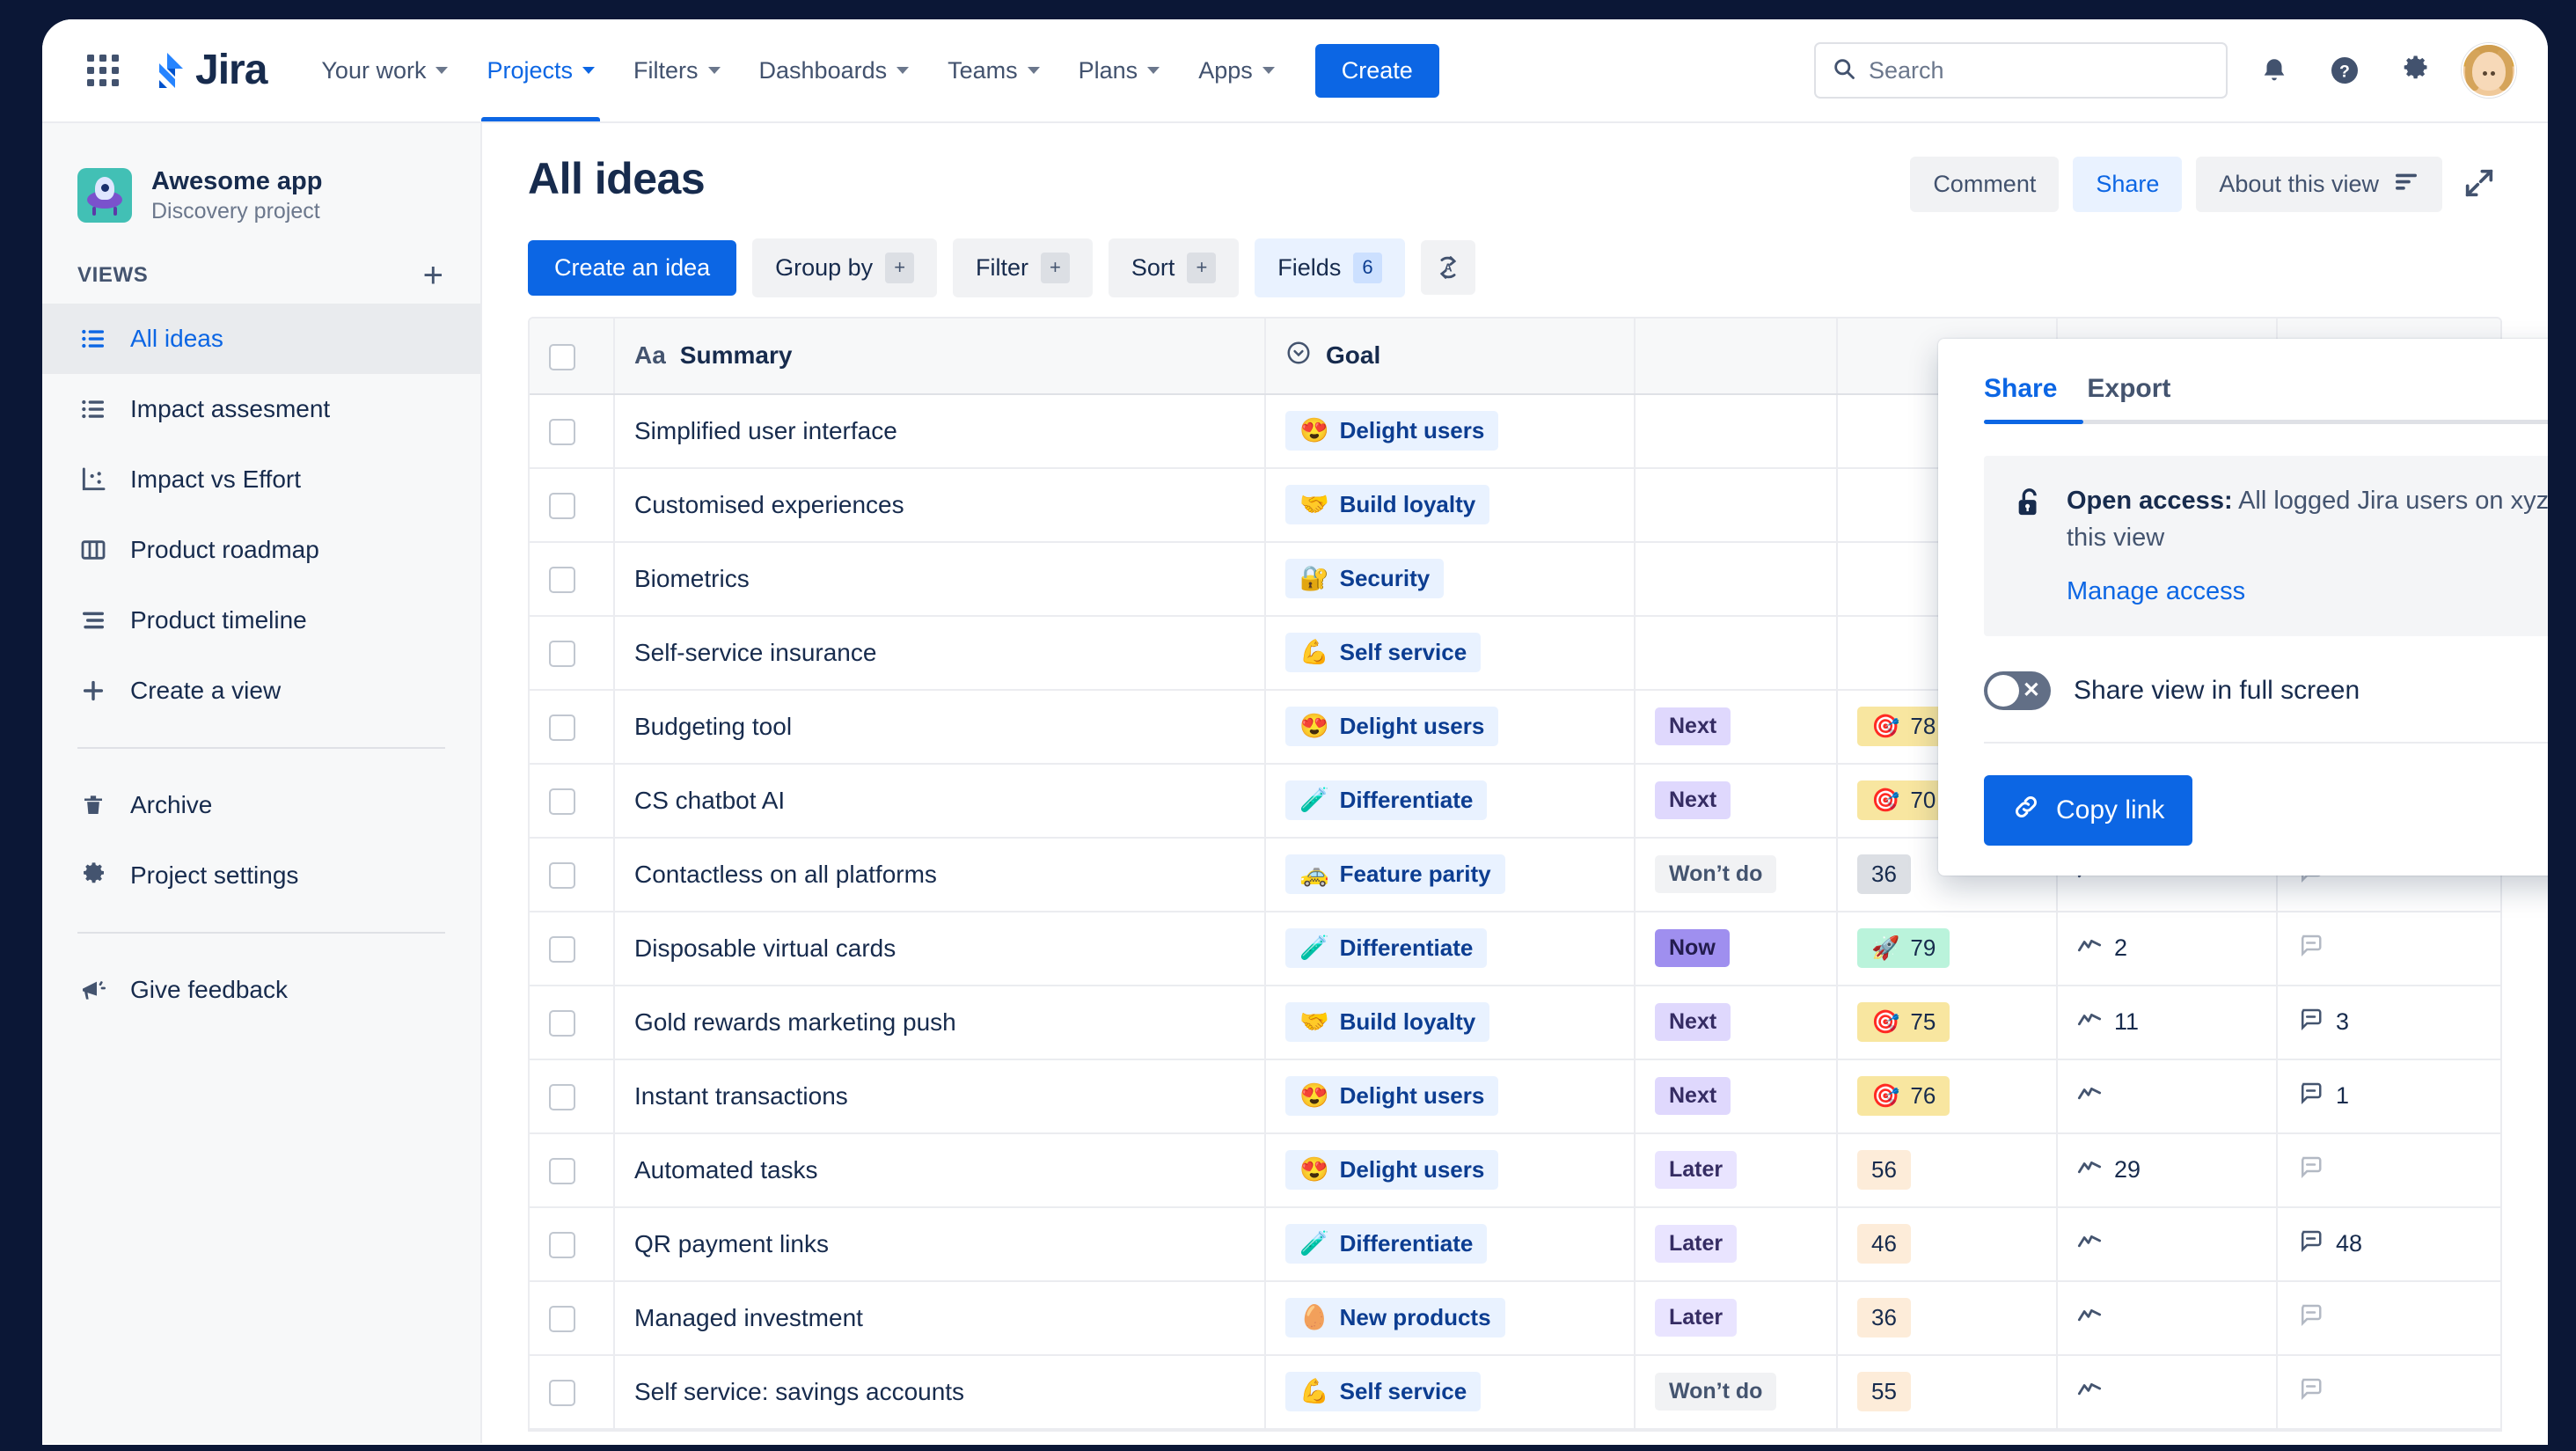  I want to click on cell-summary: Contactless on all platforms, so click(940, 874).